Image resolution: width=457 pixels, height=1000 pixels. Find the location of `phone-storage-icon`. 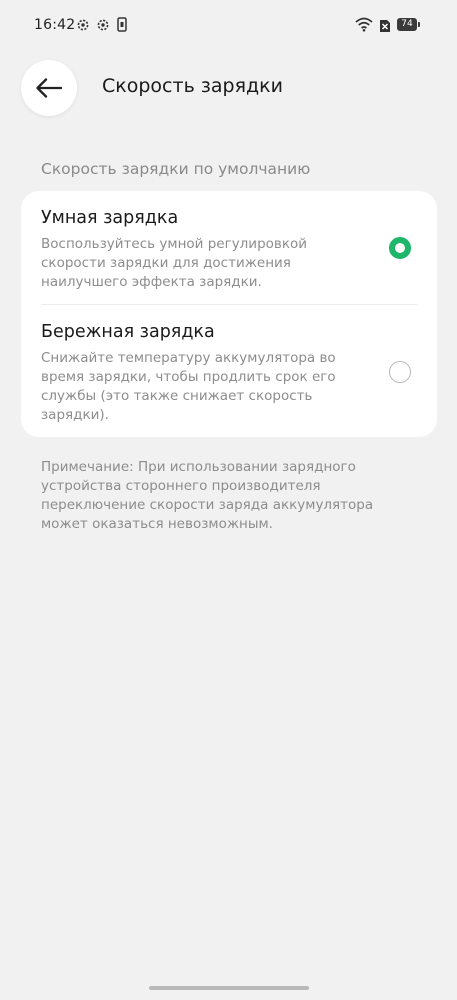

phone-storage-icon is located at coordinates (122, 26).